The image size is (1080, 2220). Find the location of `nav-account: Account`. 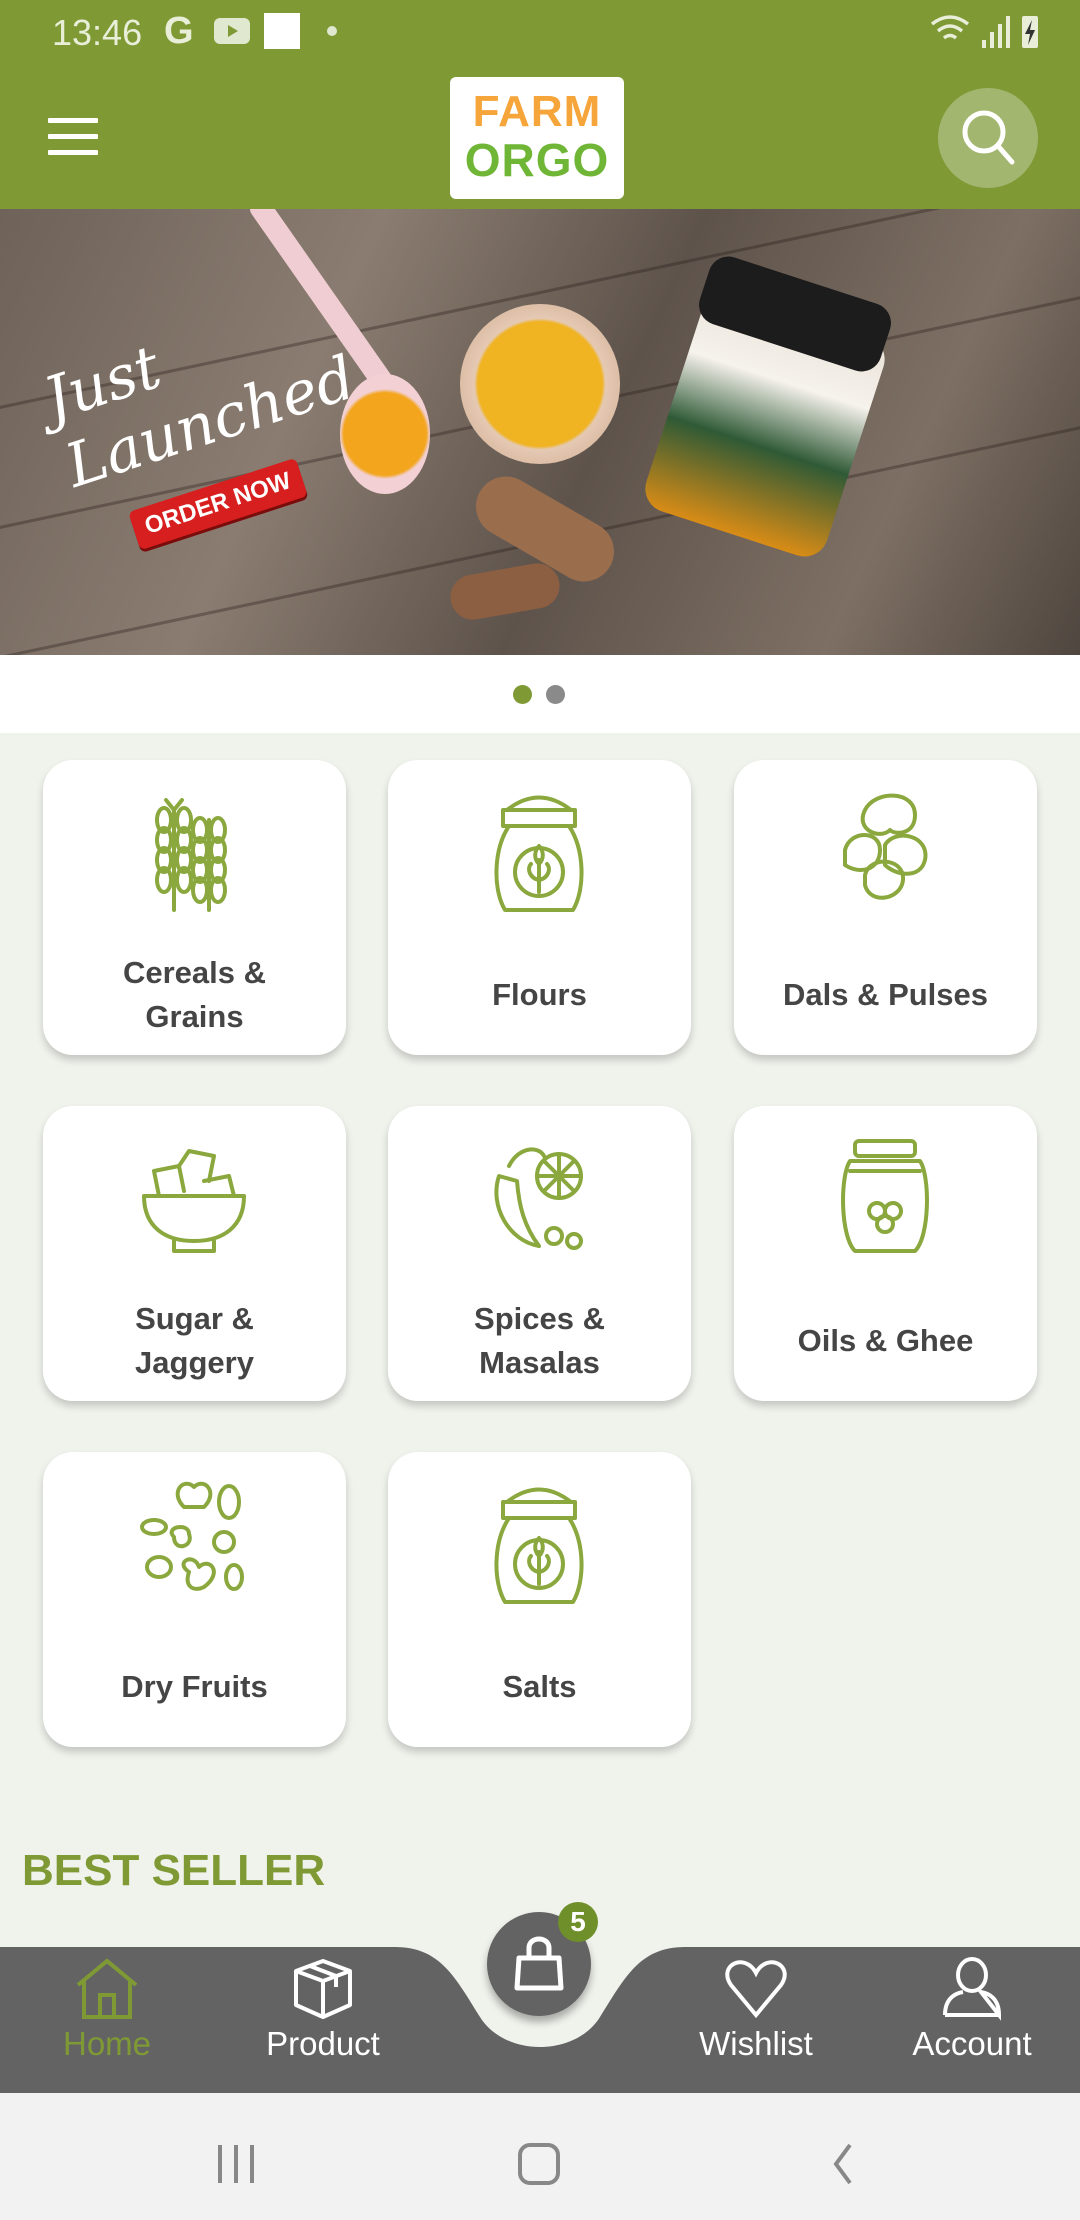

nav-account: Account is located at coordinates (972, 2010).